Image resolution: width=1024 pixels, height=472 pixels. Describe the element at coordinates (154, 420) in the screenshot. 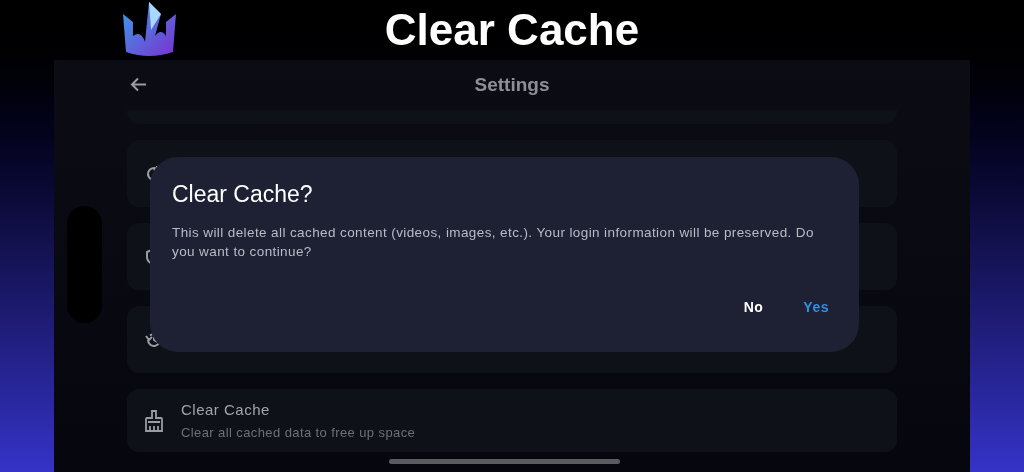

I see `broom-icon` at that location.